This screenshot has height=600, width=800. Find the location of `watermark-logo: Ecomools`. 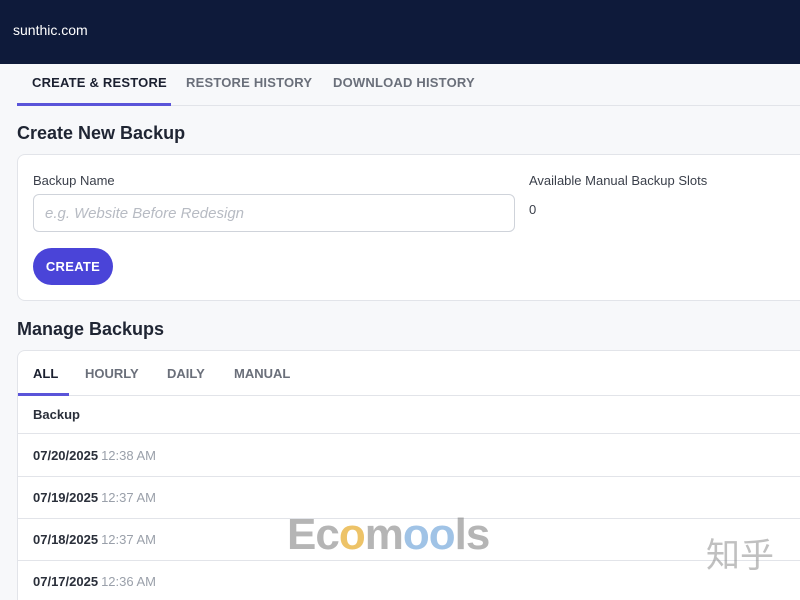

watermark-logo: Ecomools is located at coordinates (388, 534).